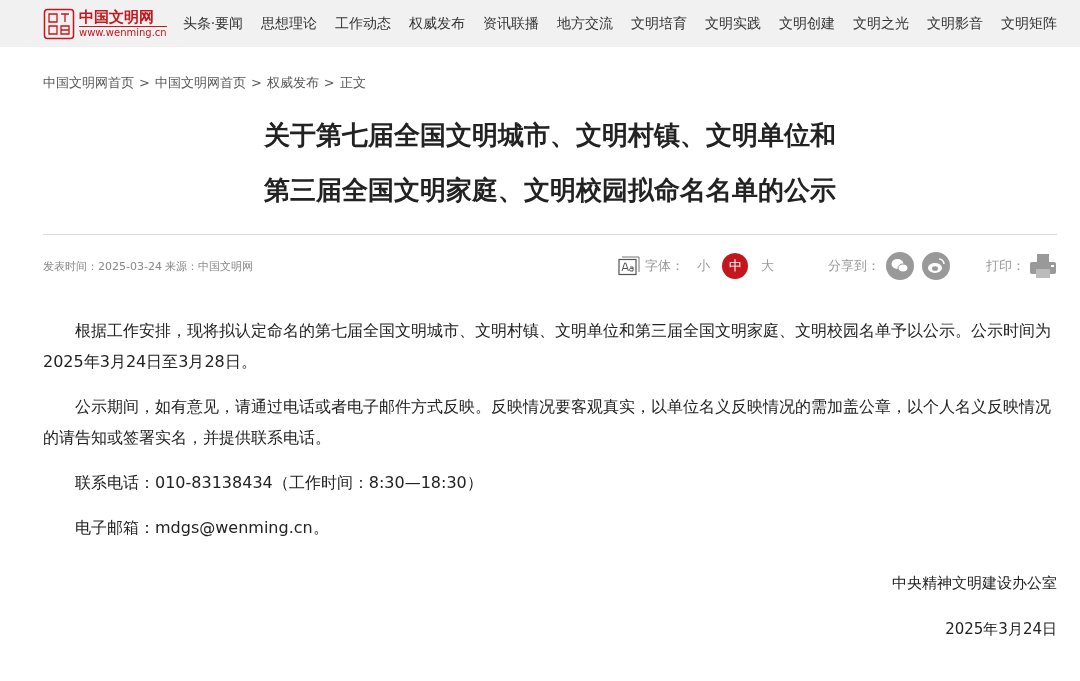 The image size is (1080, 681). Describe the element at coordinates (585, 23) in the screenshot. I see `nav-link: 地方交流` at that location.